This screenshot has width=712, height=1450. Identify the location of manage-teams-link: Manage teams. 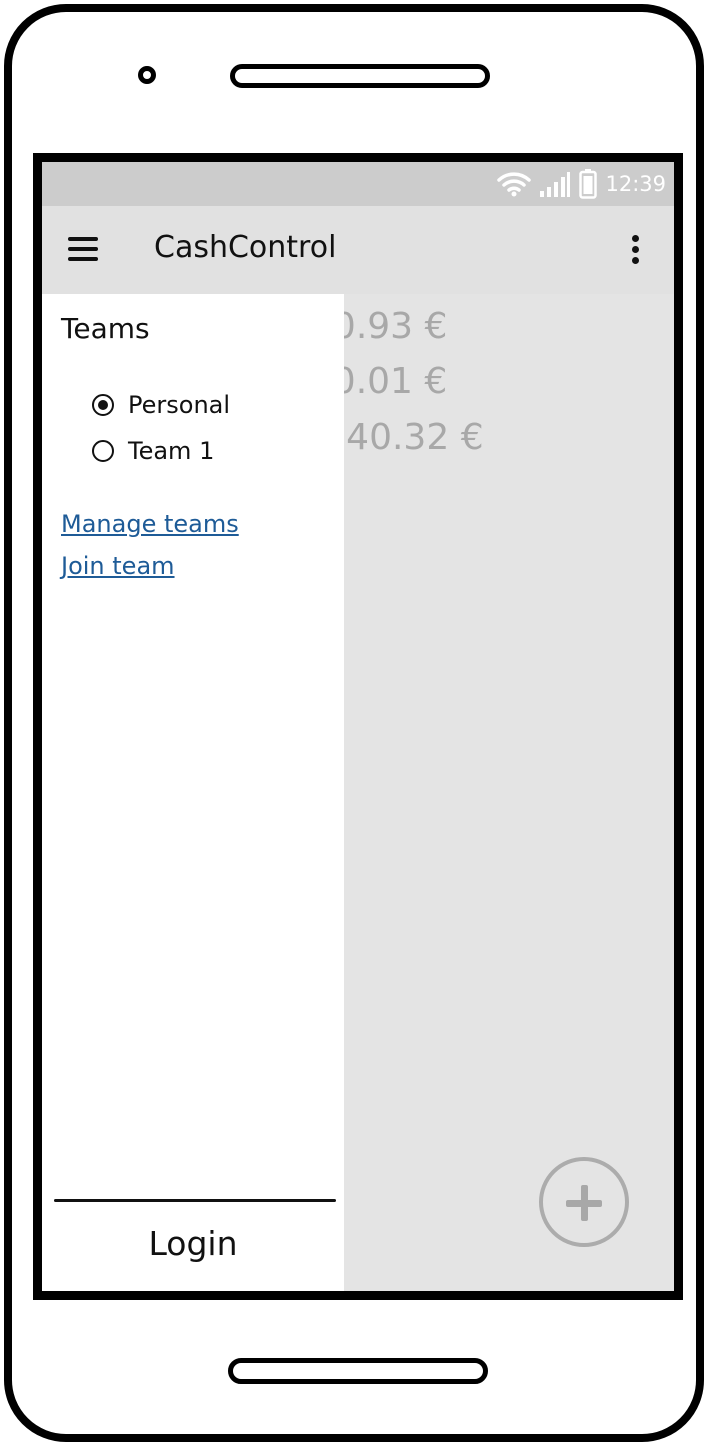
(150, 524).